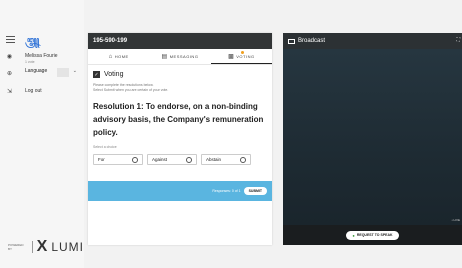 This screenshot has height=268, width=462. Describe the element at coordinates (372, 41) in the screenshot. I see `broadcast-header: Broadcast ⛶` at that location.